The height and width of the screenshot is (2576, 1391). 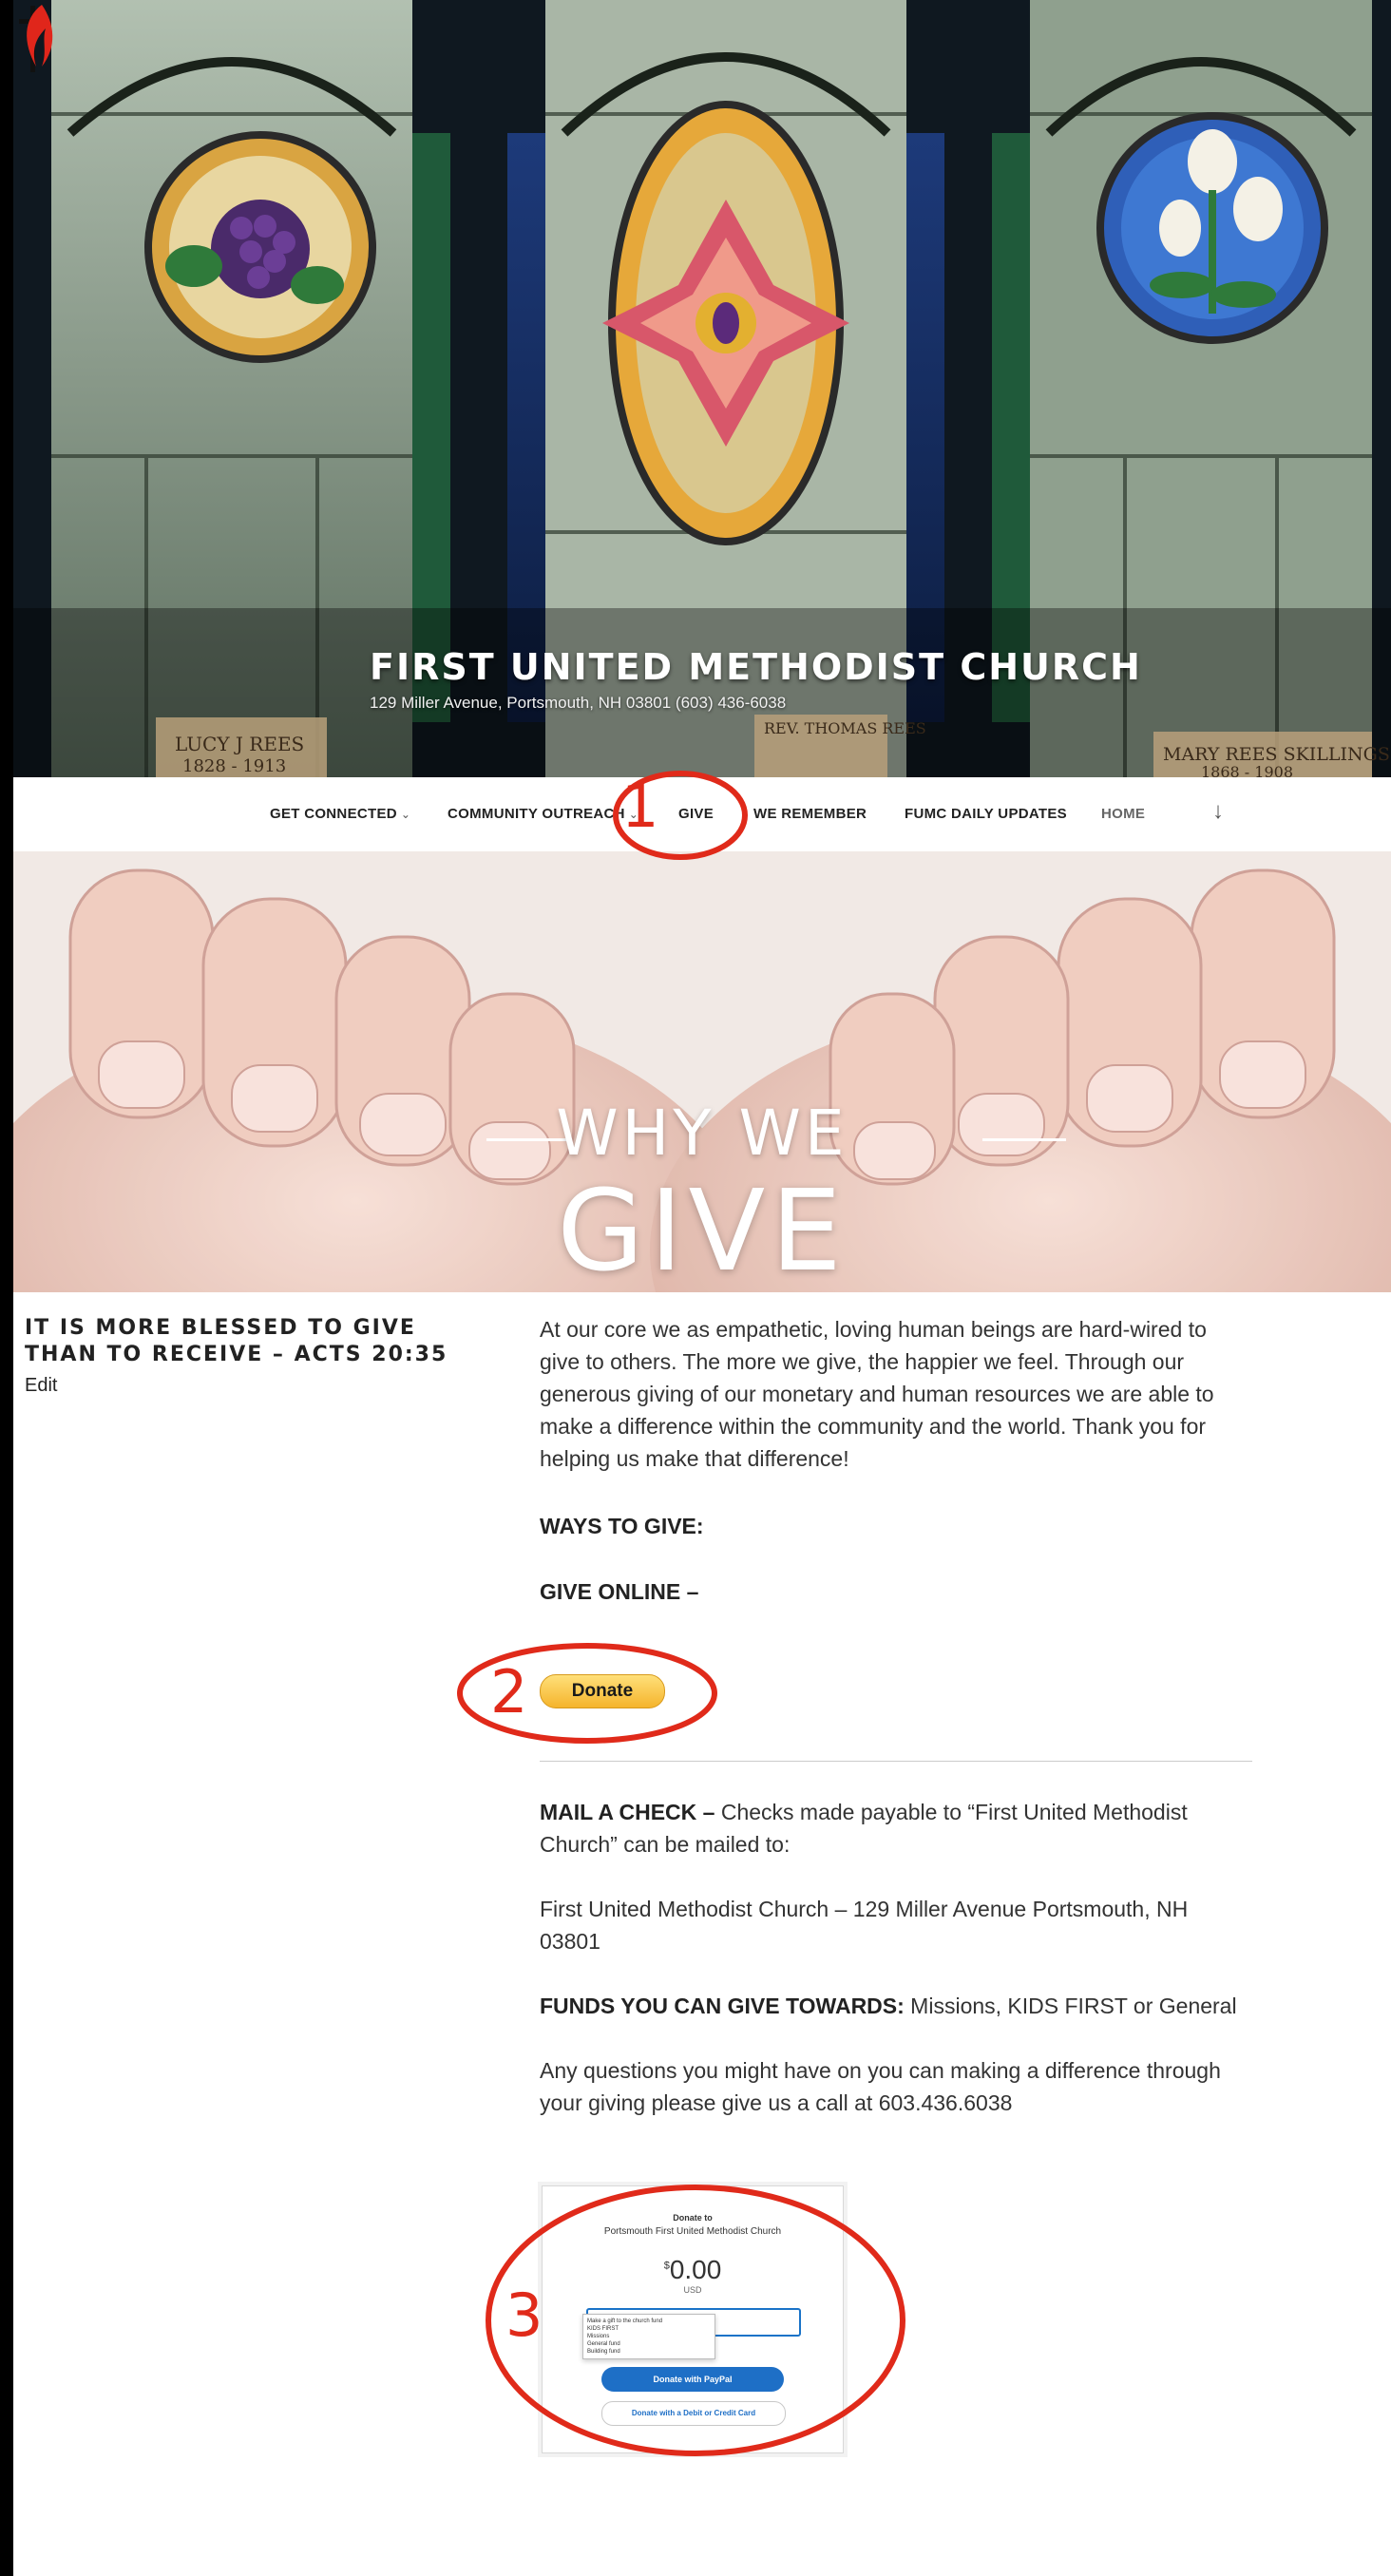 What do you see at coordinates (240, 744) in the screenshot?
I see `svg-text: LUCY J REES` at bounding box center [240, 744].